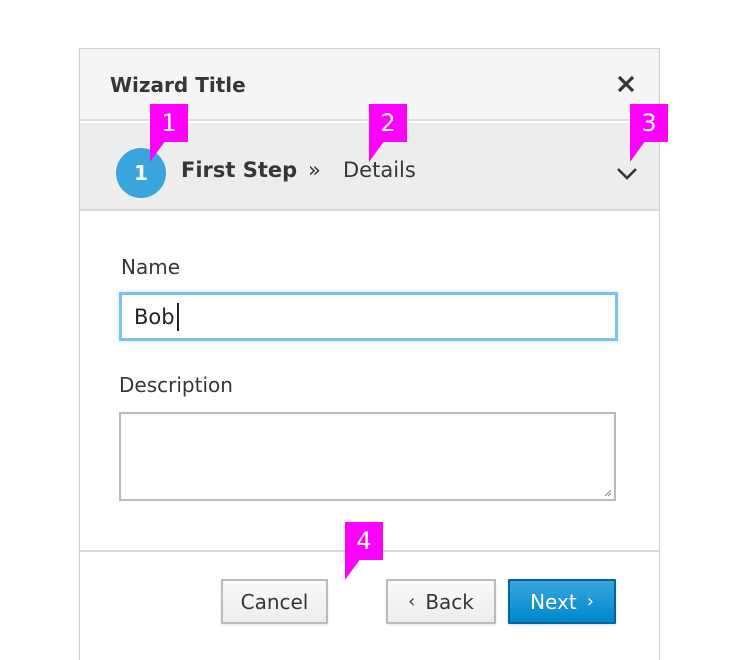 The width and height of the screenshot is (752, 660). Describe the element at coordinates (151, 267) in the screenshot. I see `name-label: Name` at that location.